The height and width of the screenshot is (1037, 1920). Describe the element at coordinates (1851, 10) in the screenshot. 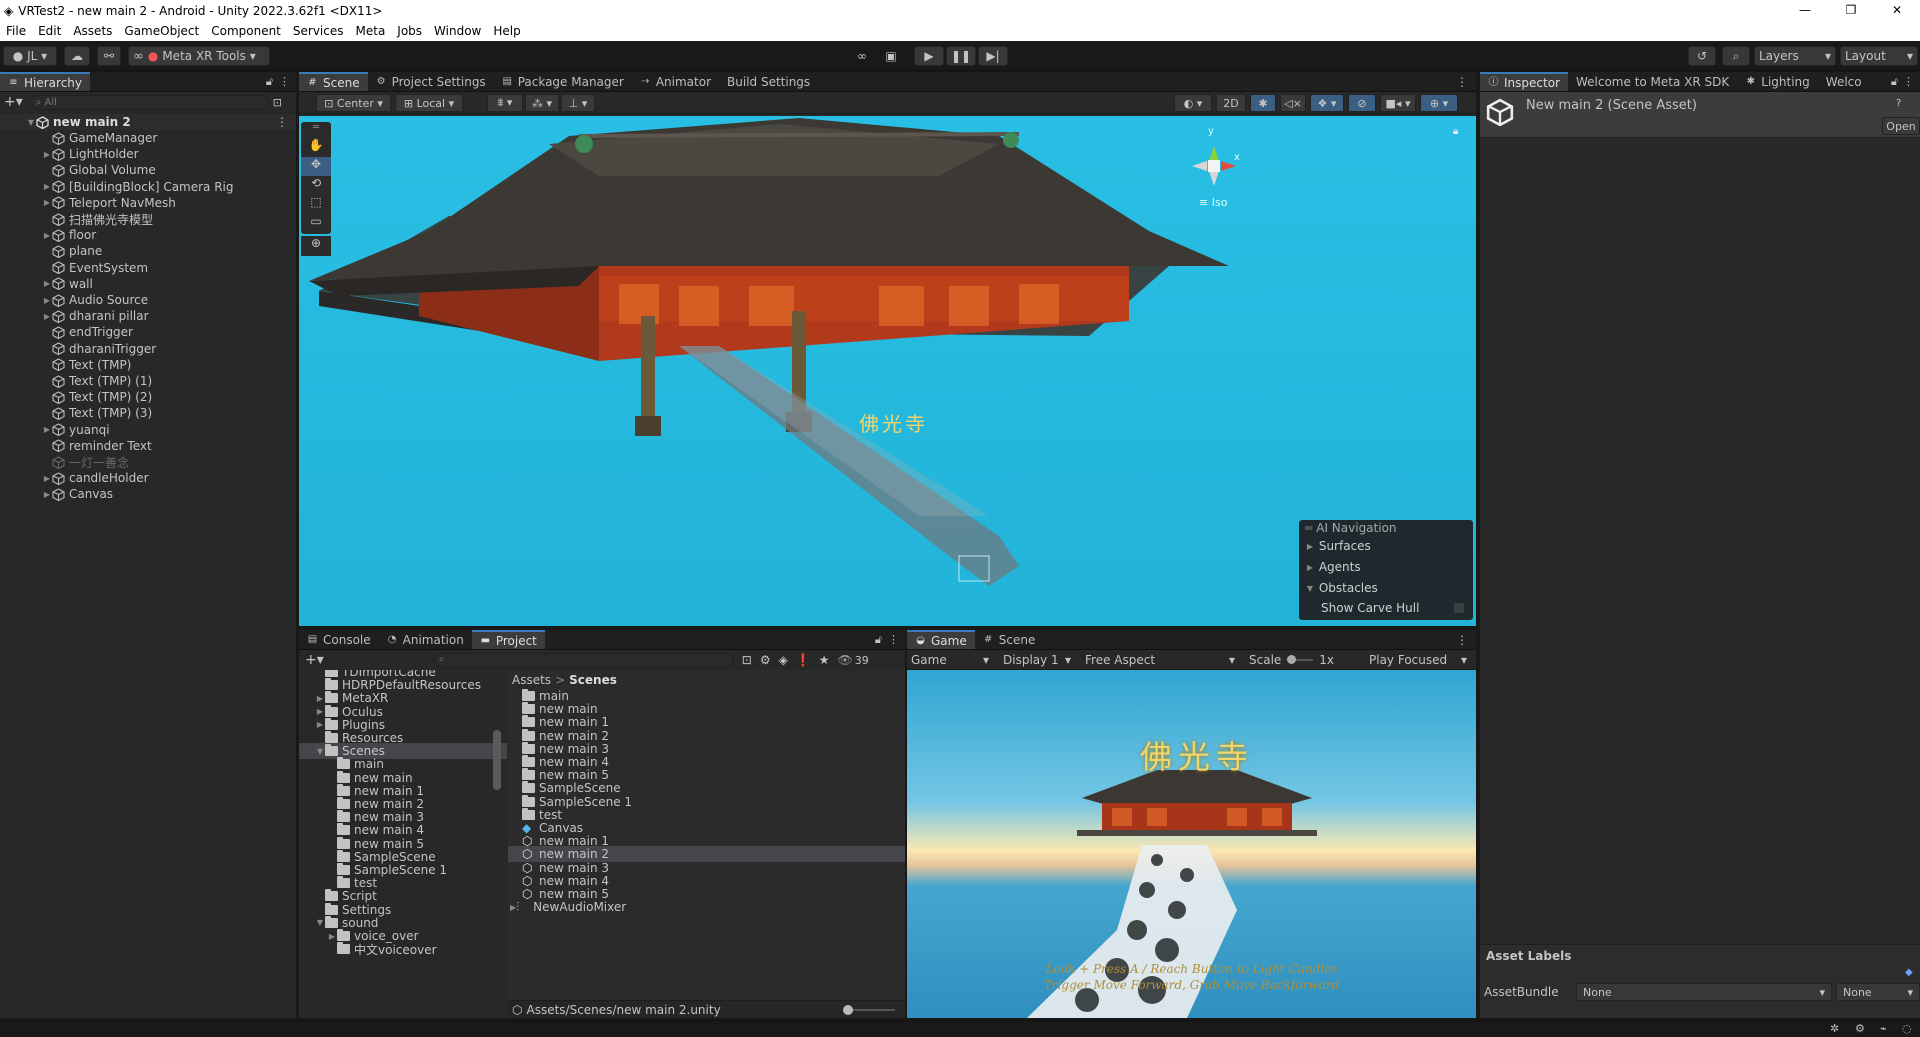

I see `maximize-button: ❐` at that location.